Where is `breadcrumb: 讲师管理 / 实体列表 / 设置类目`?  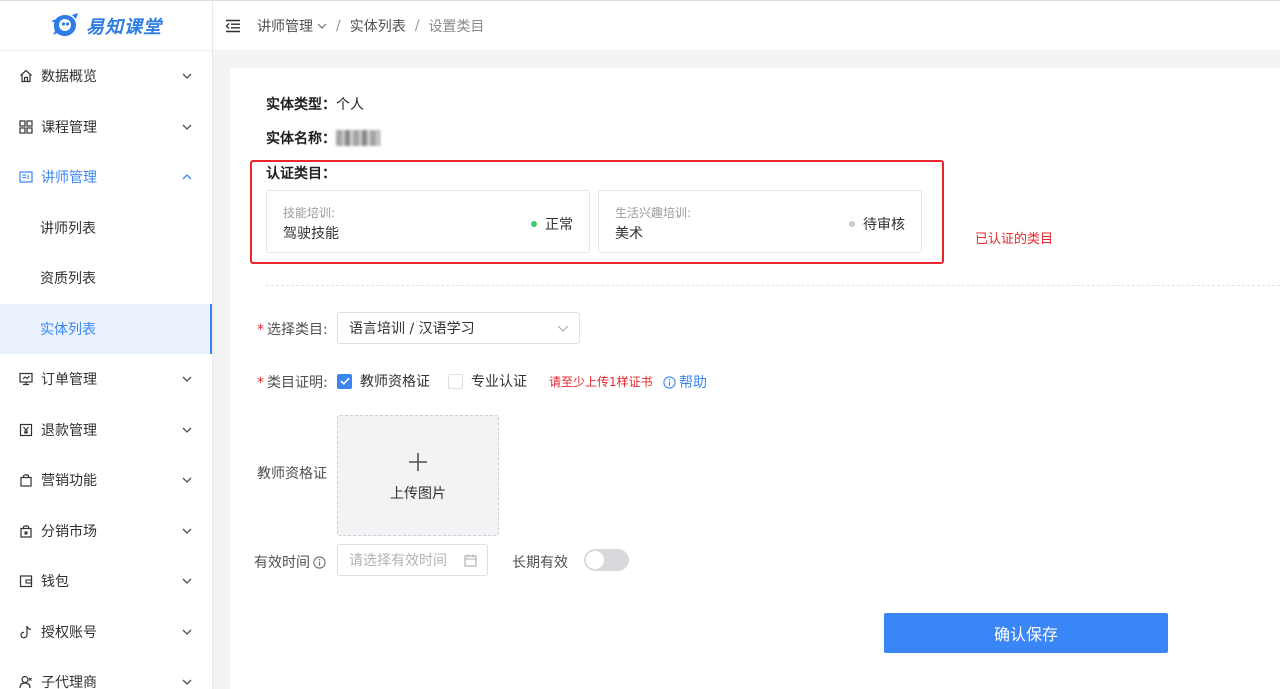 breadcrumb: 讲师管理 / 实体列表 / 设置类目 is located at coordinates (370, 26).